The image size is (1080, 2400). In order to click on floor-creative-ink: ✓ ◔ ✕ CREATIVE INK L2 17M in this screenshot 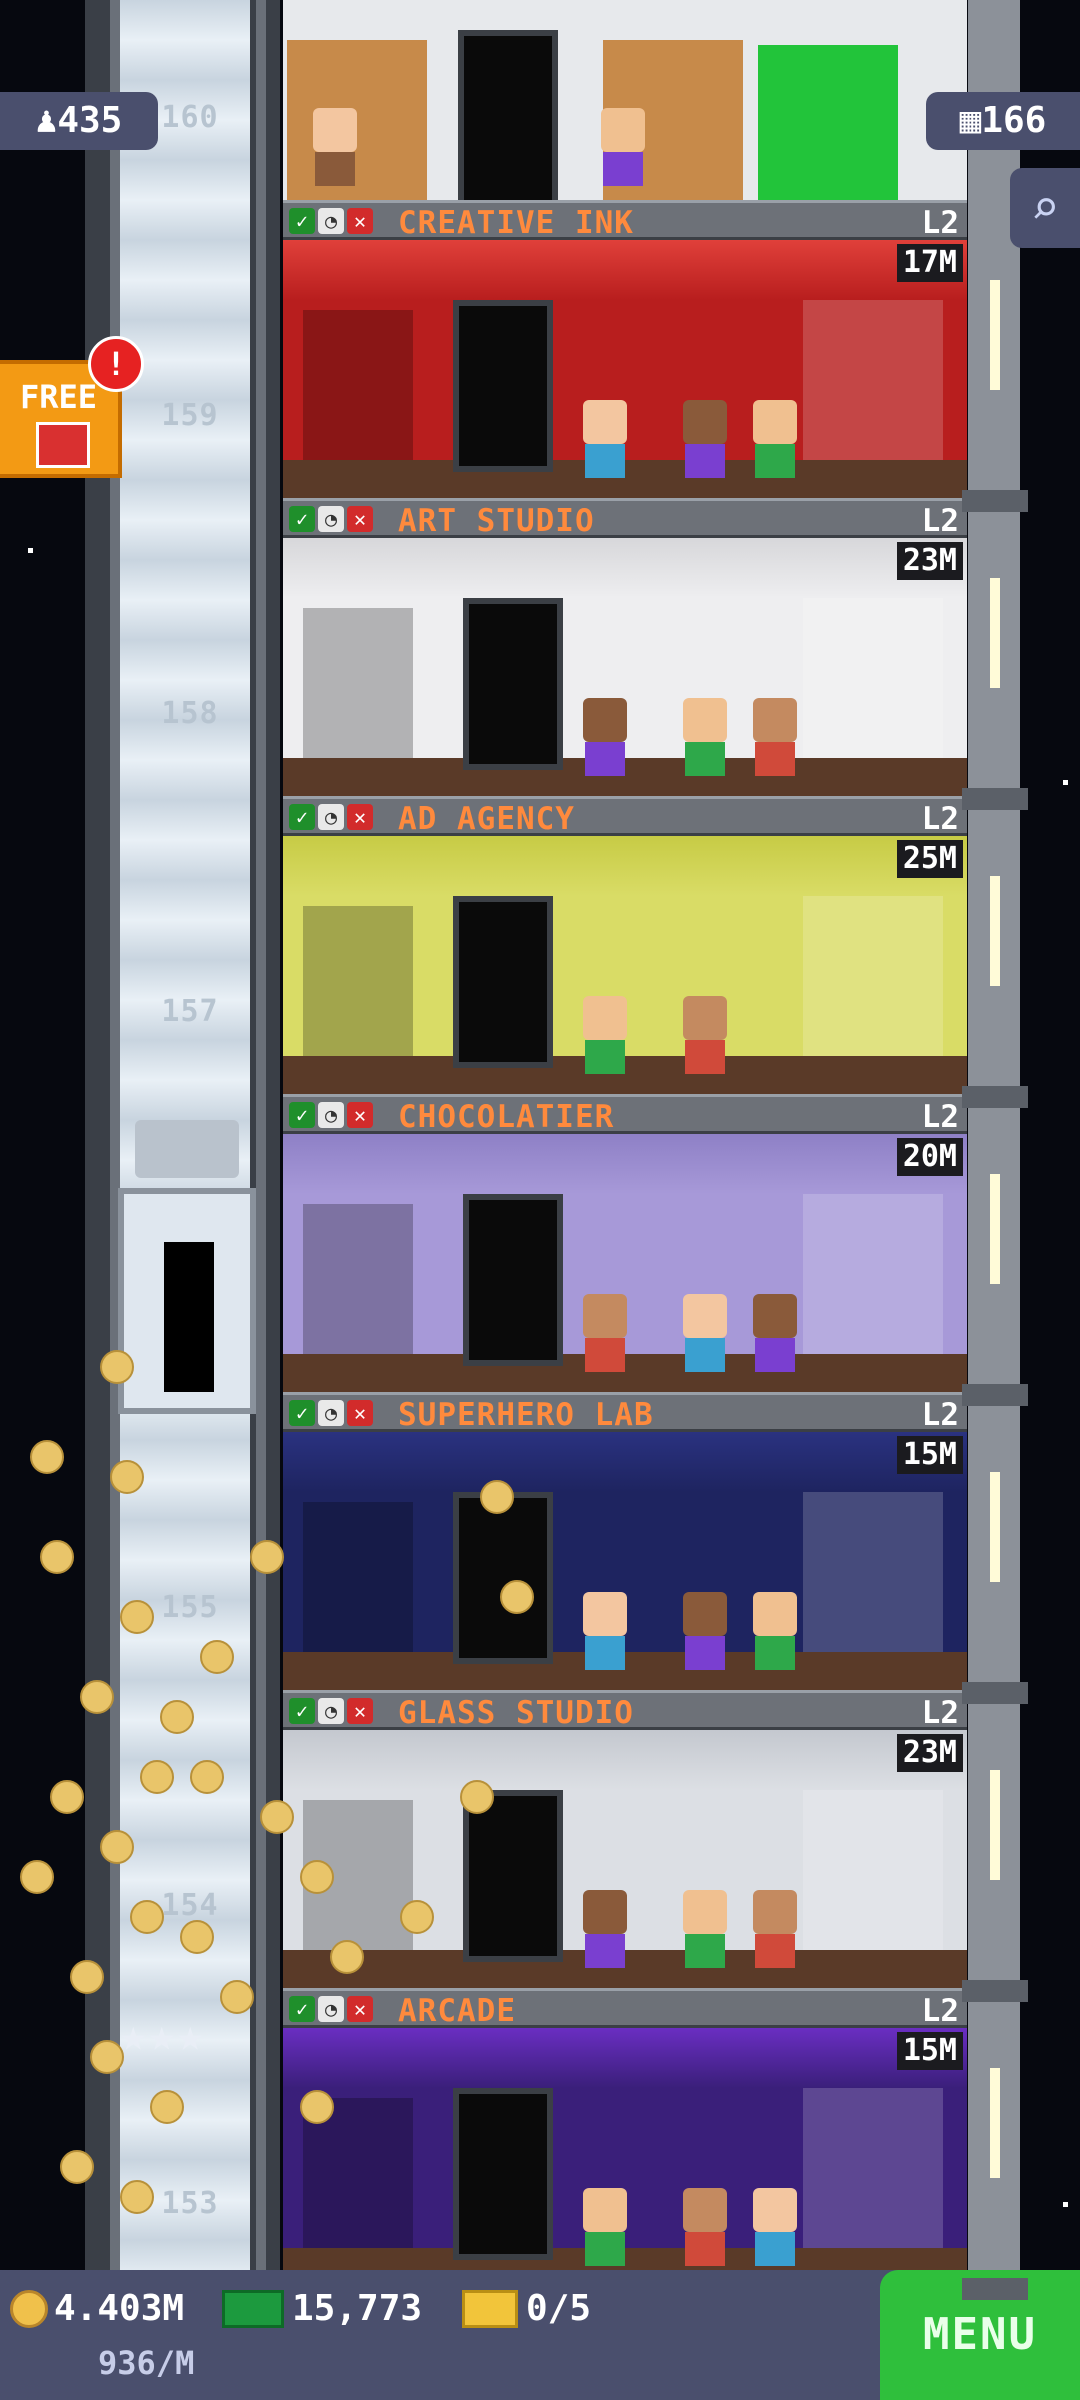, I will do `click(625, 349)`.